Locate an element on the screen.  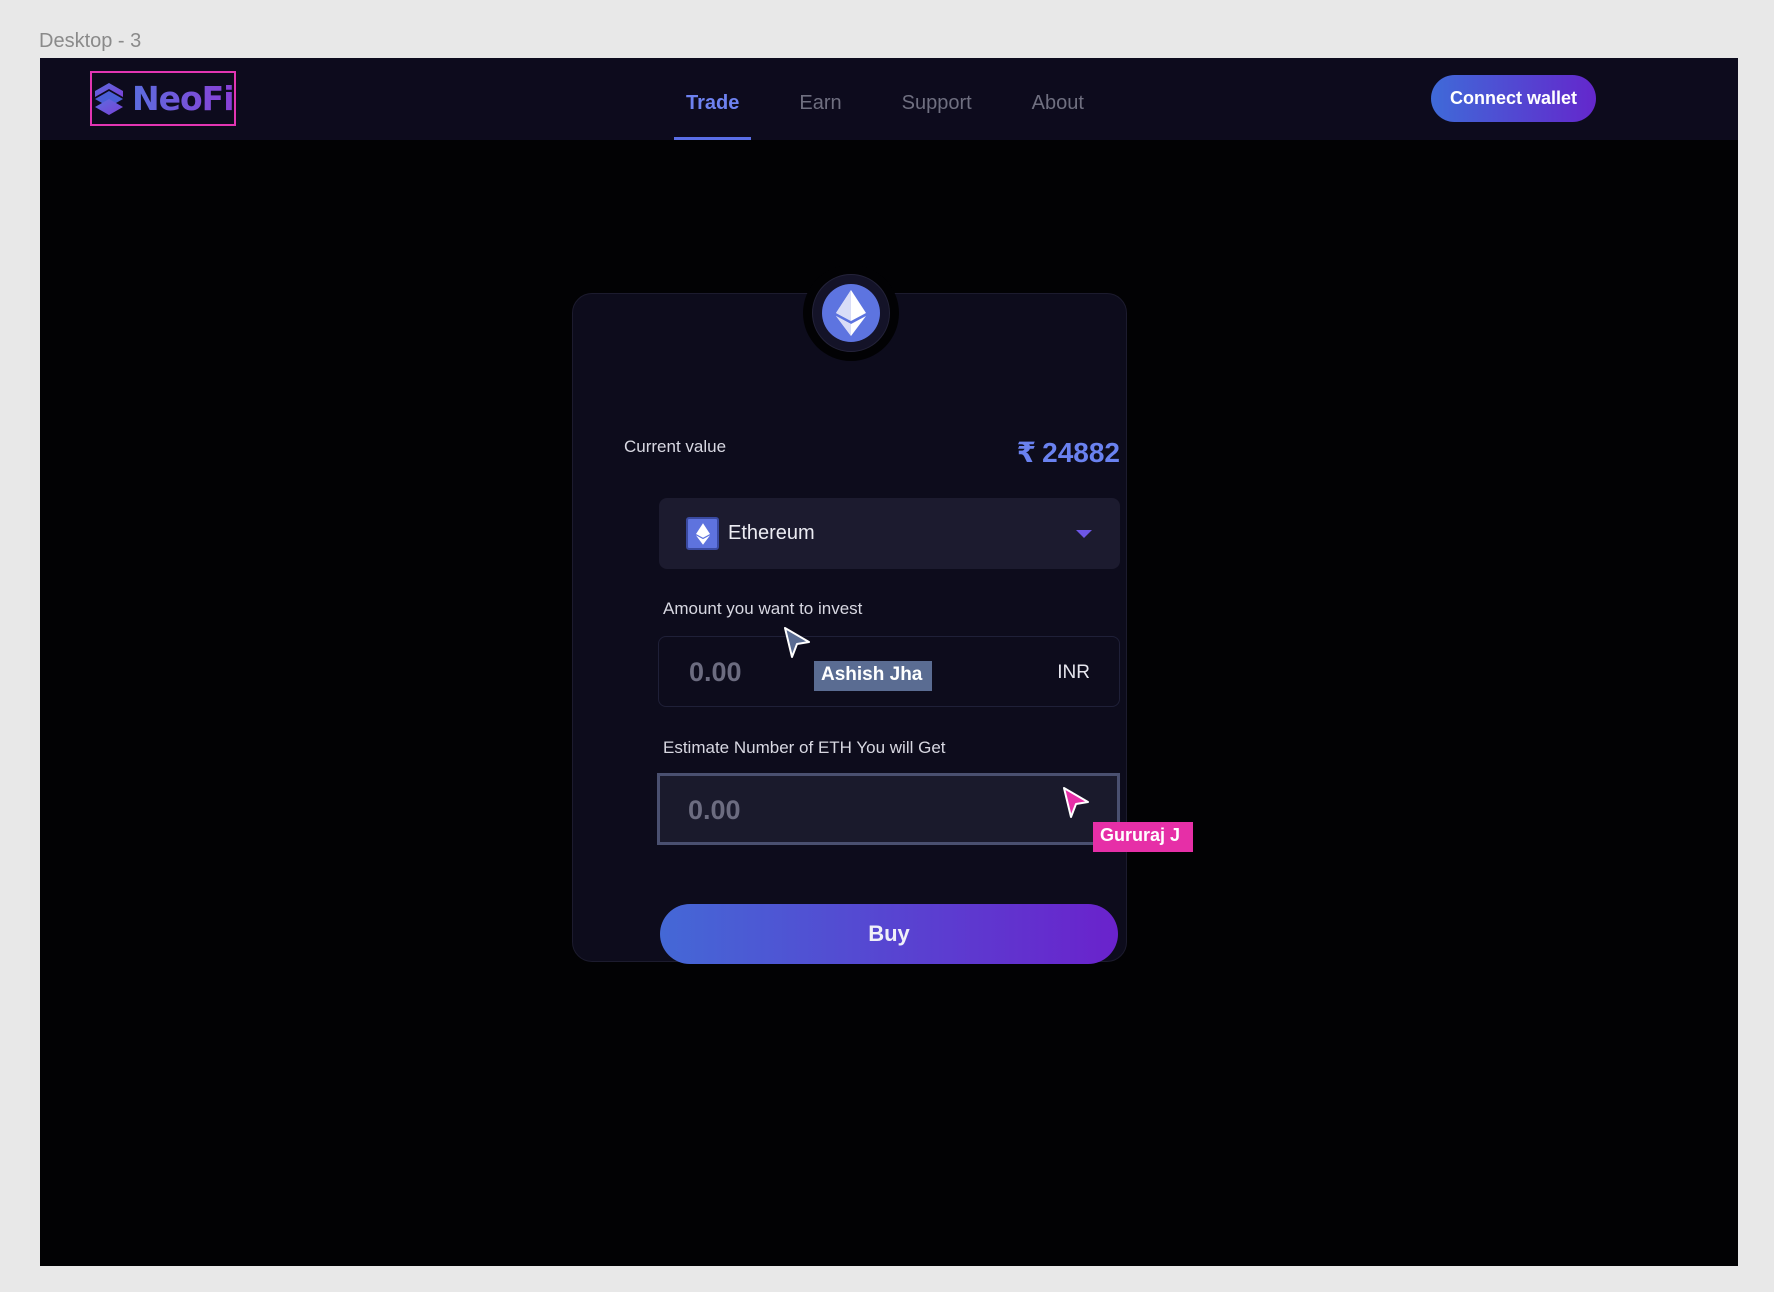
chevron-down-icon is located at coordinates (1084, 534).